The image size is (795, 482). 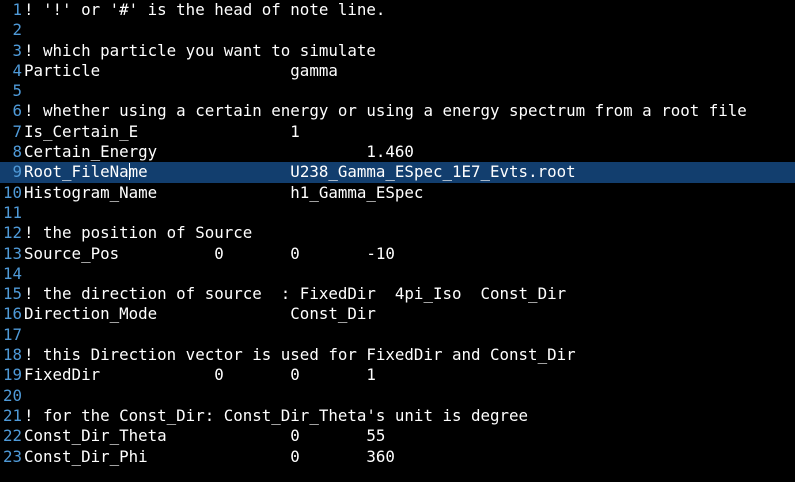 What do you see at coordinates (129, 172) in the screenshot?
I see `text-cursor` at bounding box center [129, 172].